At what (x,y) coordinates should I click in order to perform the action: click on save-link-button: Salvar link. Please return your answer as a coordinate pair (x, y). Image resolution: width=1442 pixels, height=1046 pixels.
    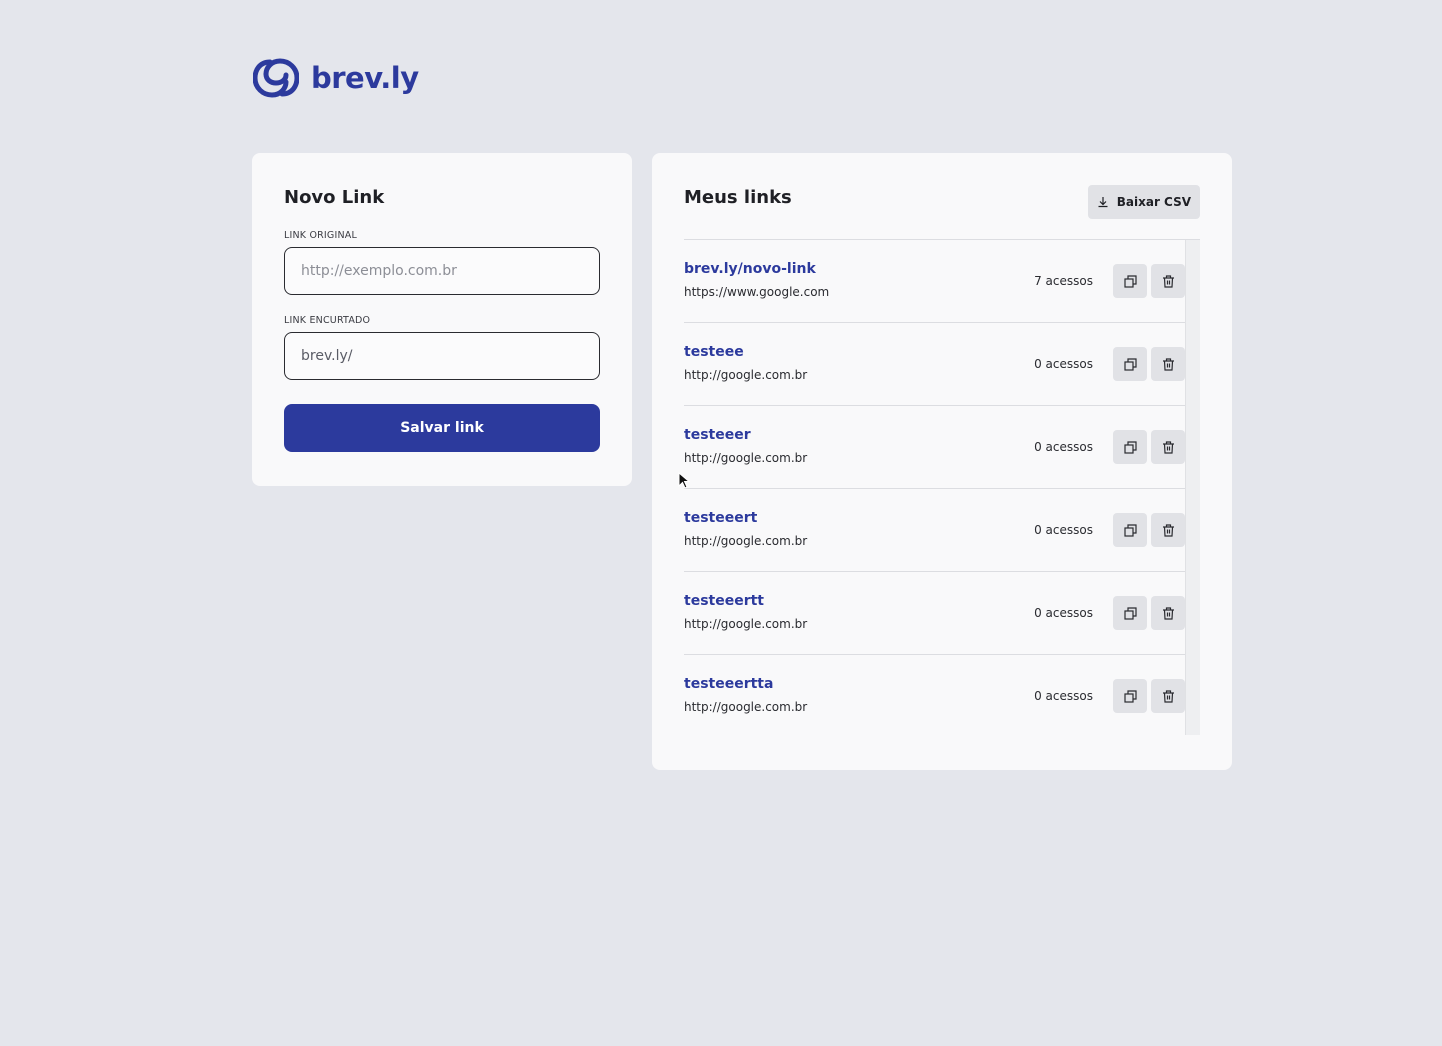
    Looking at the image, I should click on (442, 428).